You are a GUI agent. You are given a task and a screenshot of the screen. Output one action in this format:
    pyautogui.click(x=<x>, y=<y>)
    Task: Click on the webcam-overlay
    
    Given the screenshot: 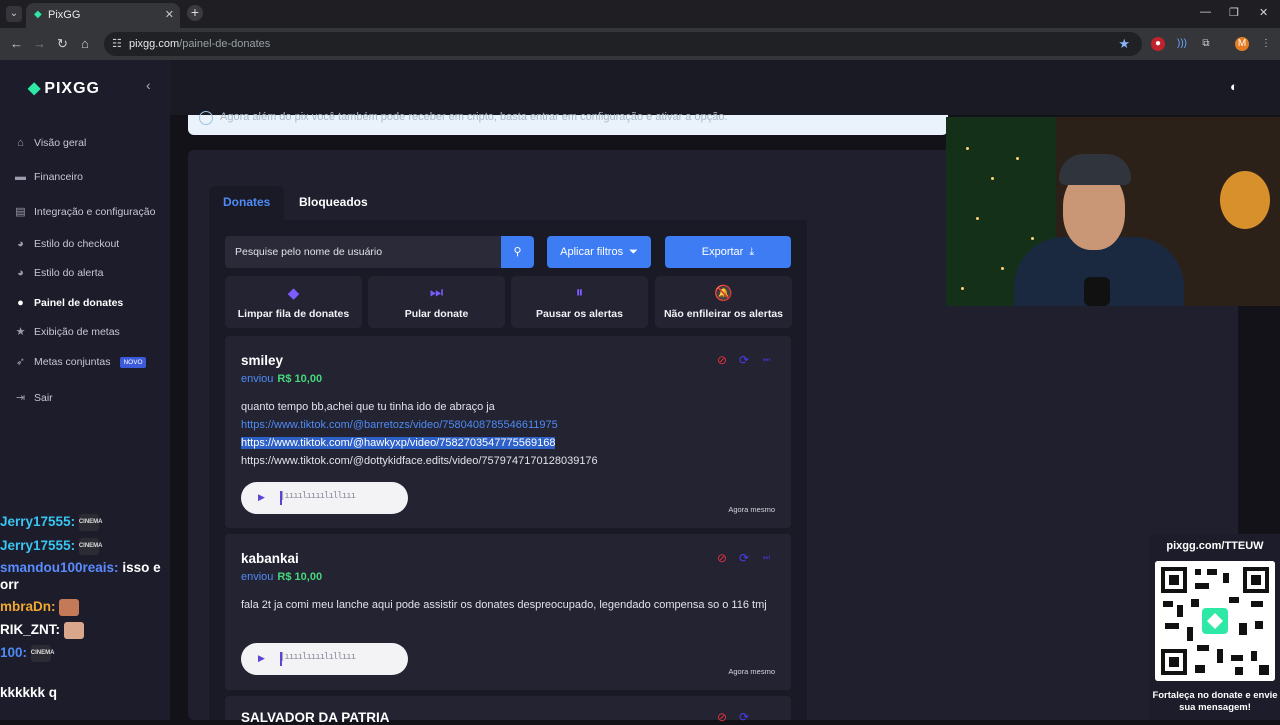 What is the action you would take?
    pyautogui.click(x=1113, y=211)
    